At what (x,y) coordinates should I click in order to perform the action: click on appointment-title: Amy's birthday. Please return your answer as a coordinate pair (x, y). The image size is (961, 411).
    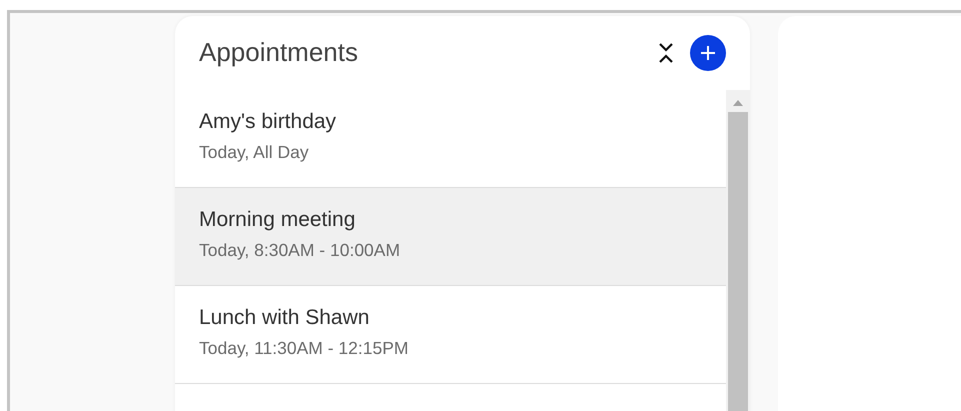
    Looking at the image, I should click on (268, 122).